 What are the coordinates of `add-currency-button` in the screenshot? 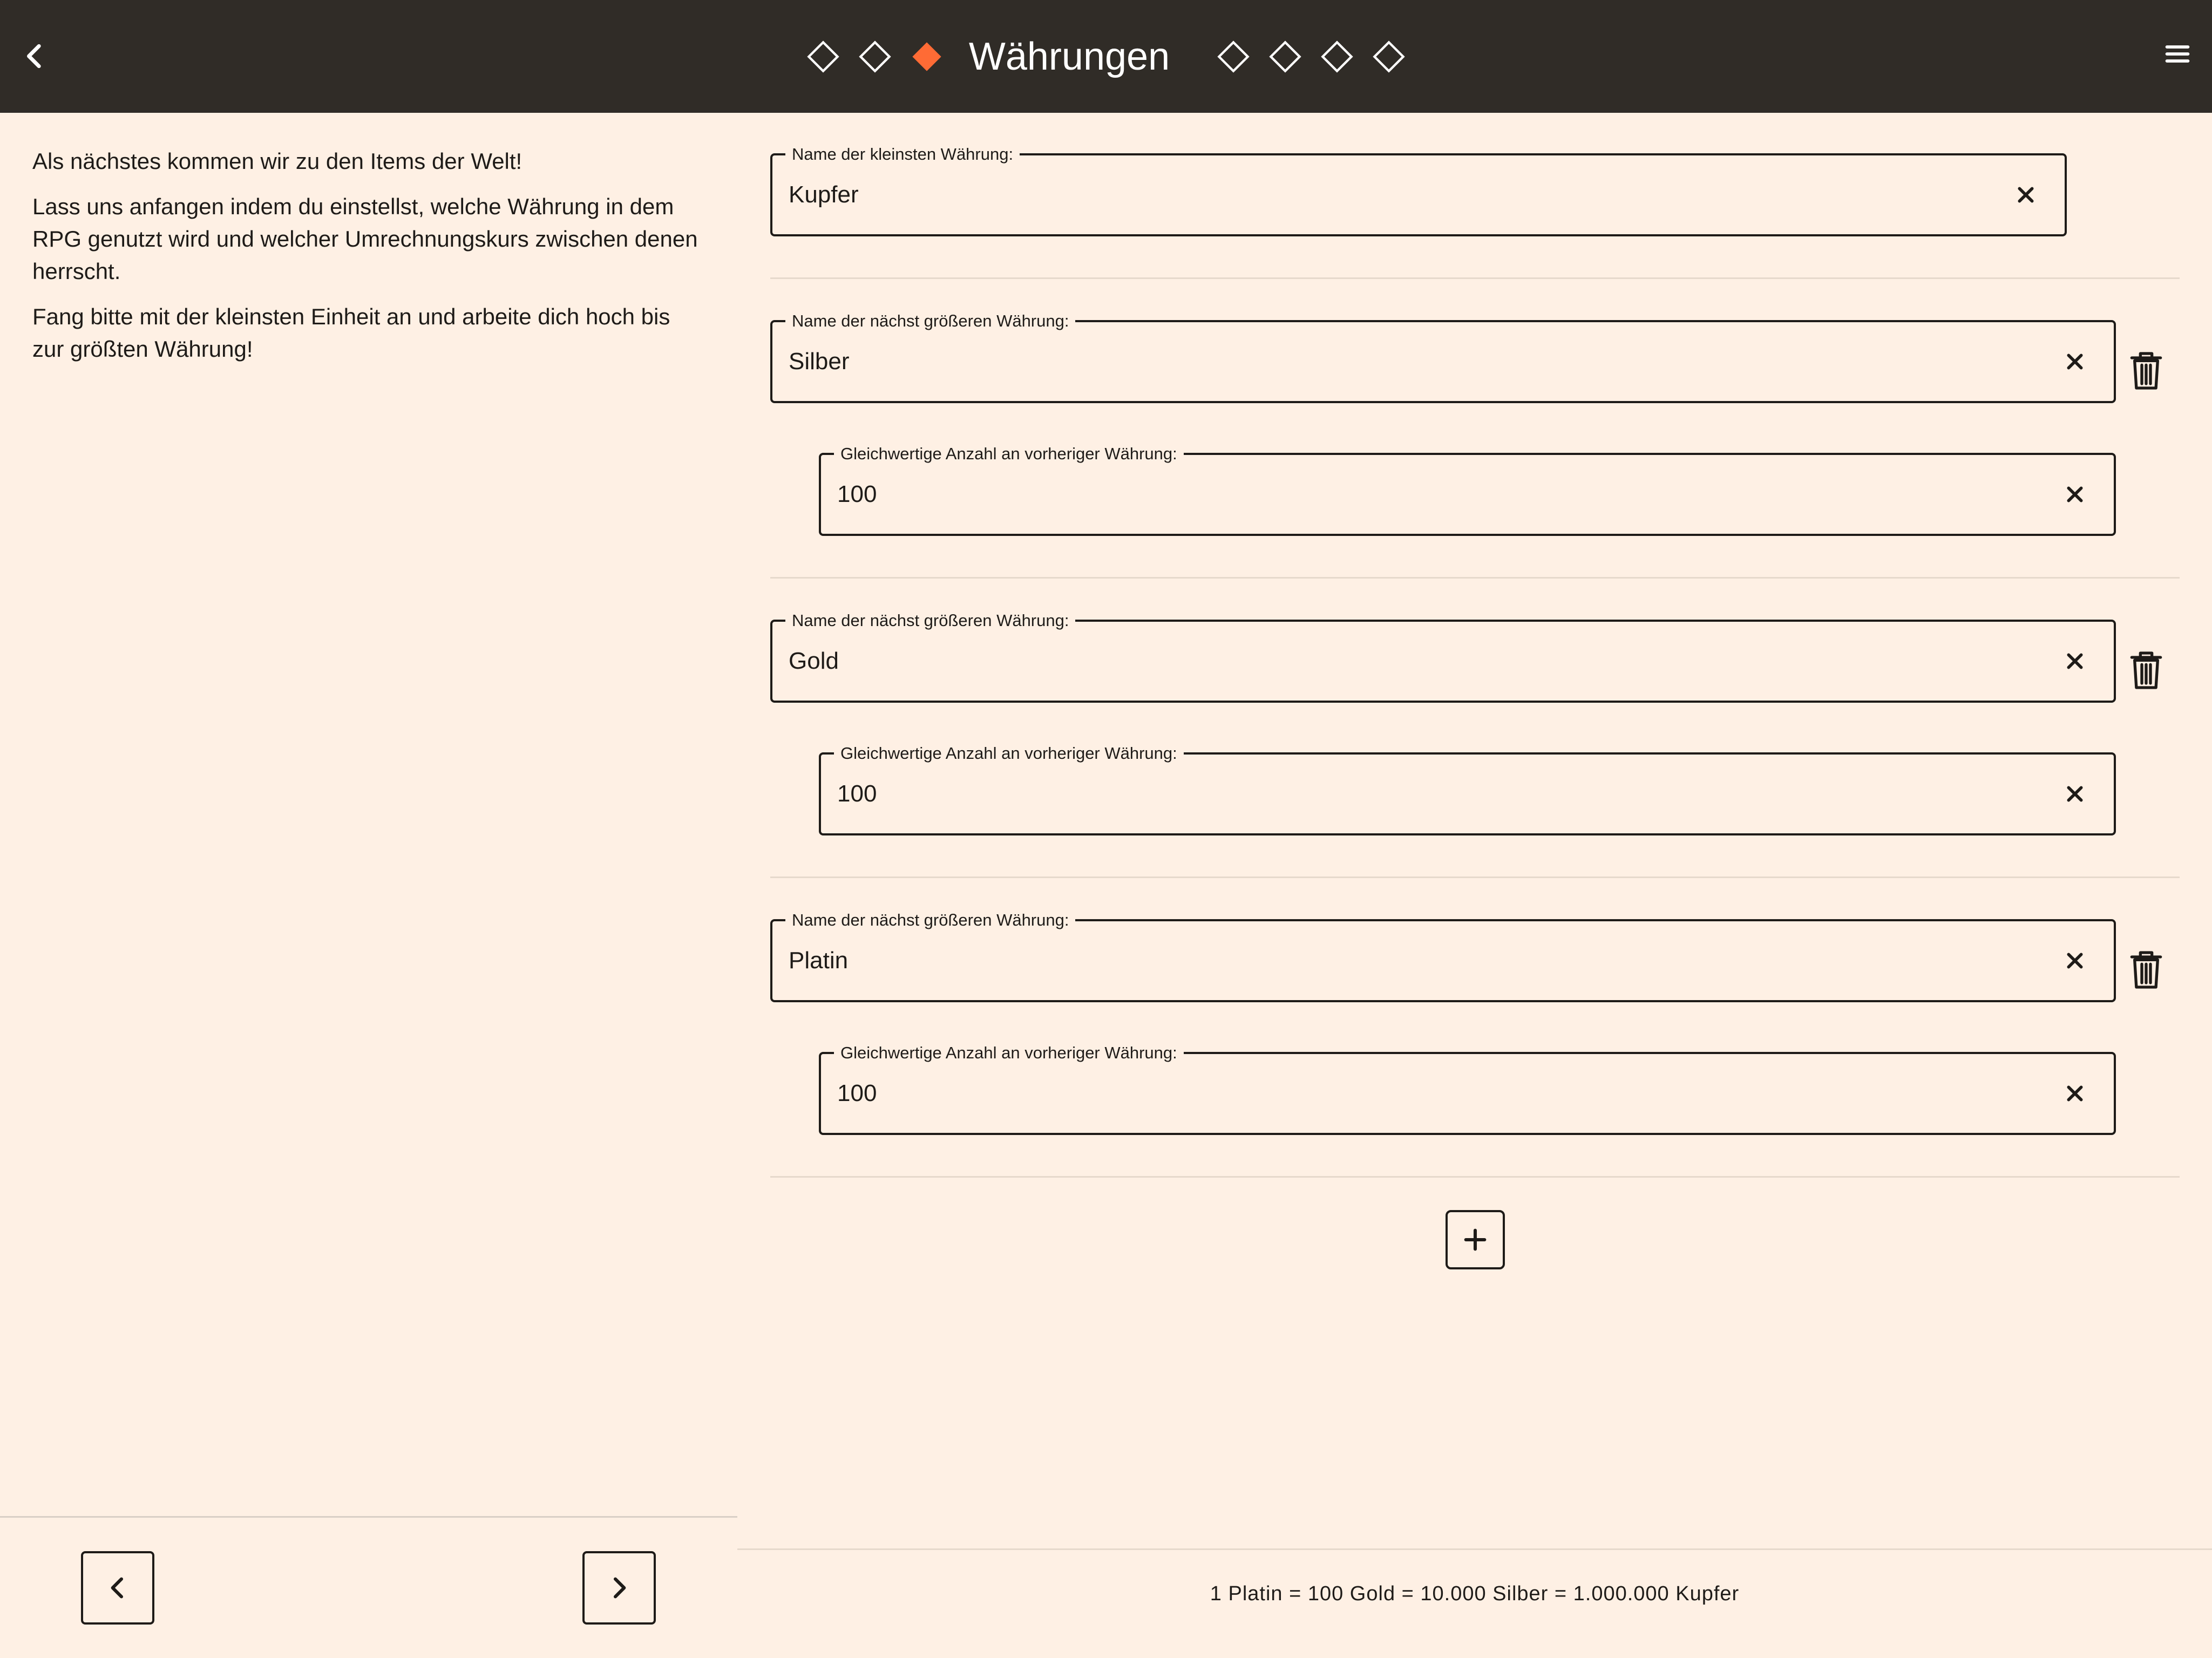 It's located at (1475, 1239).